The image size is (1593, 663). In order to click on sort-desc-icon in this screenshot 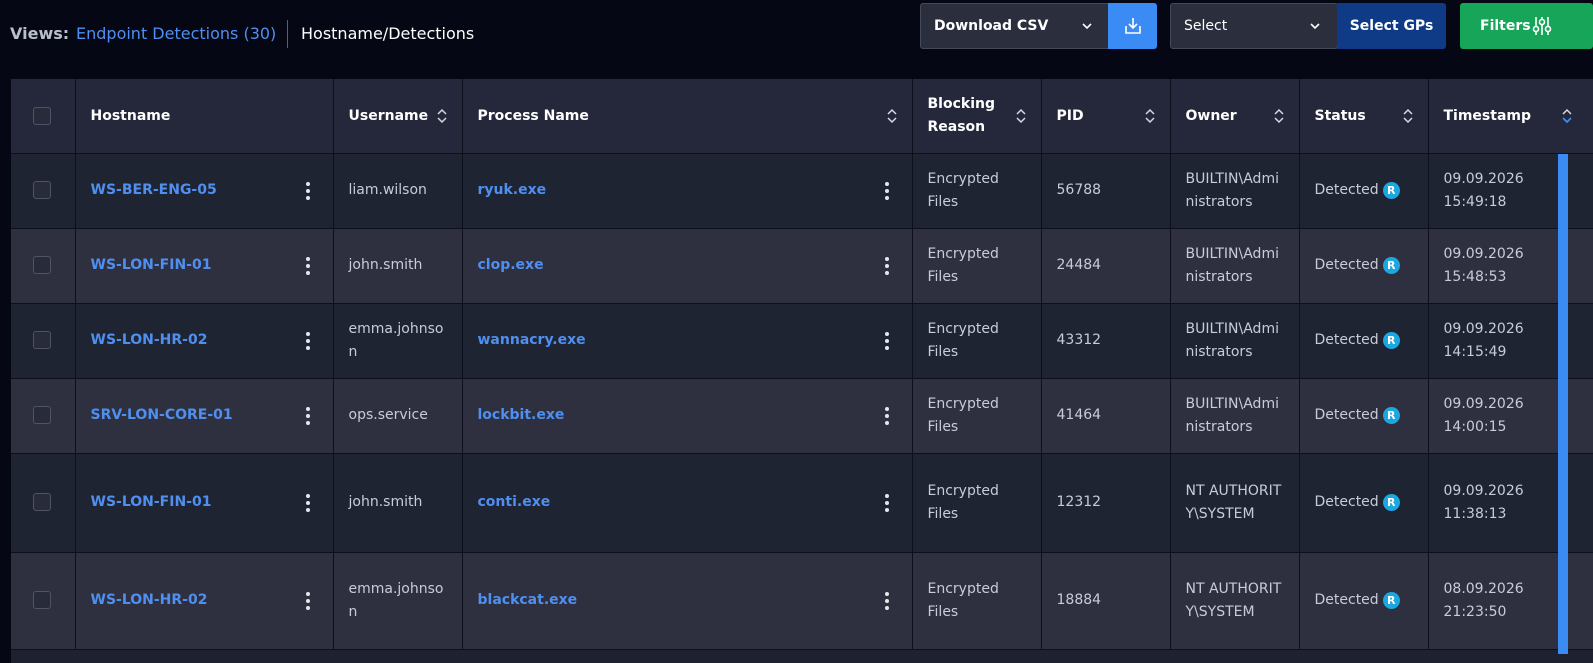, I will do `click(1567, 116)`.